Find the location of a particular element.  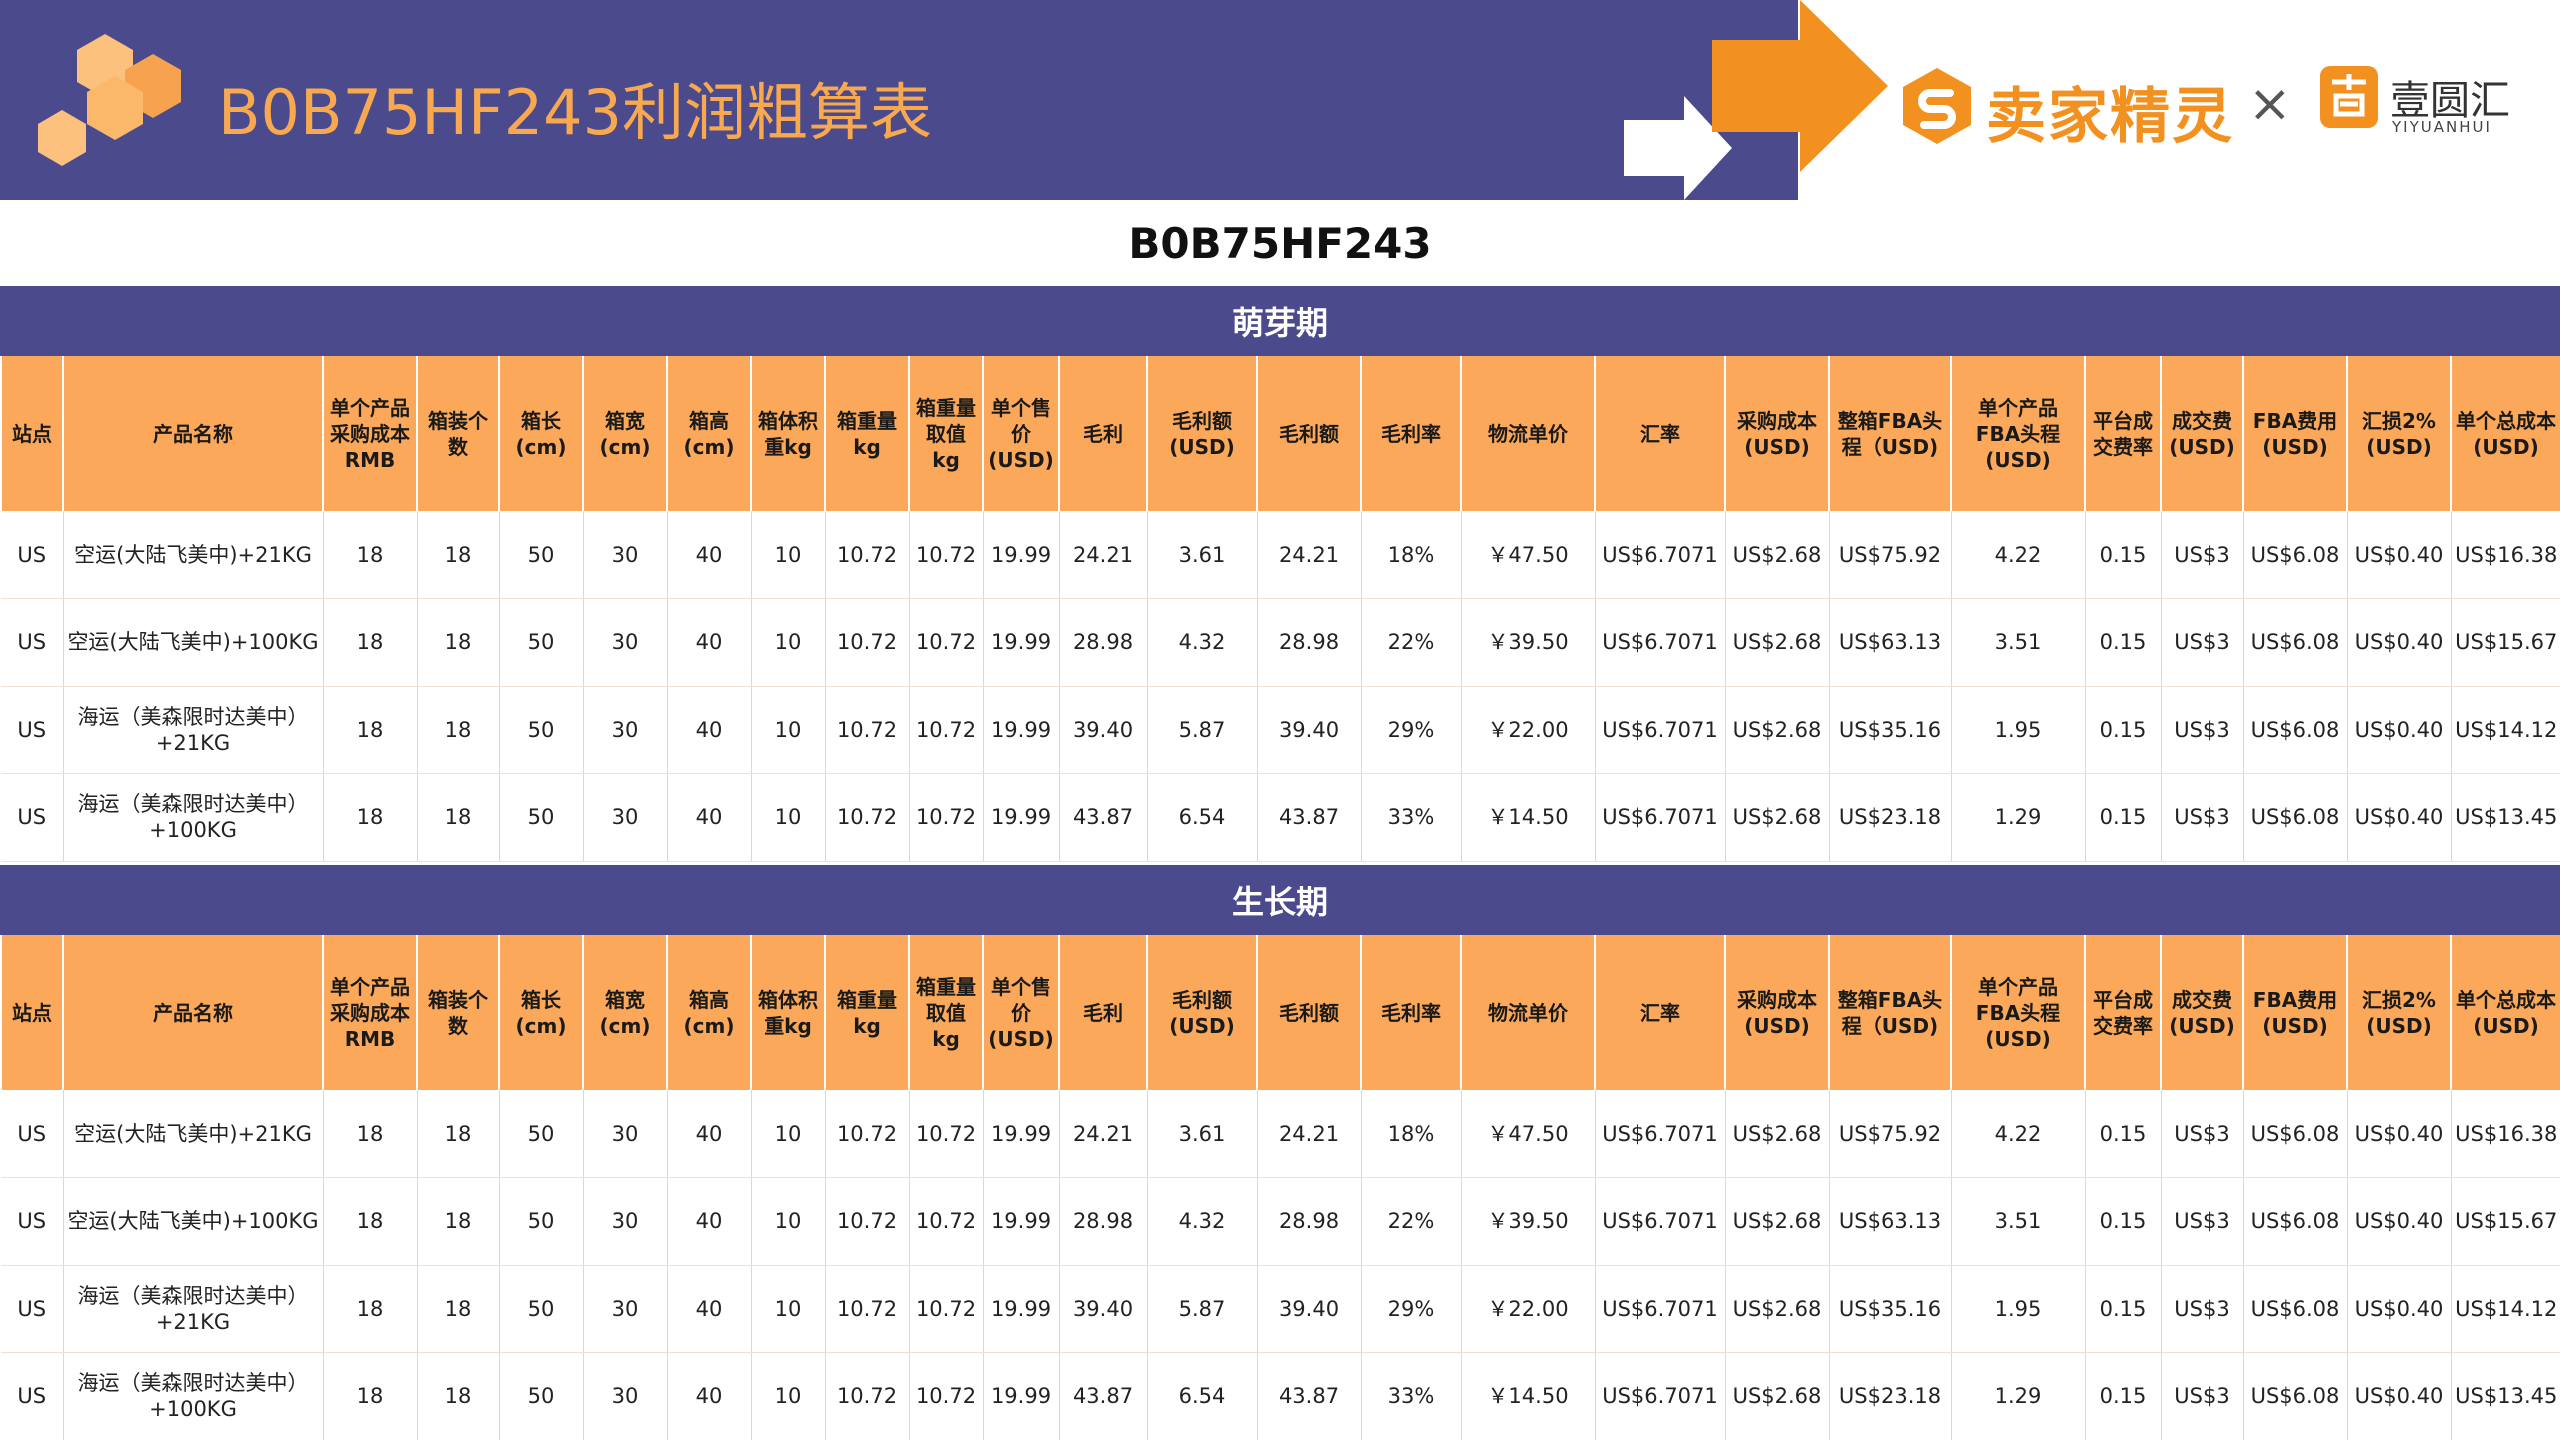

table-cell: 50 is located at coordinates (540, 1309).